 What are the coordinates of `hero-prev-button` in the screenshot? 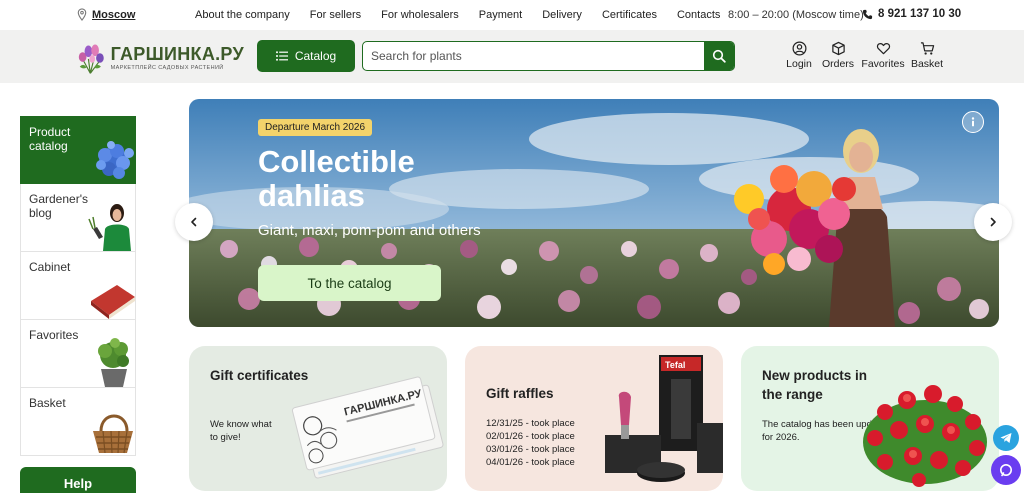 It's located at (194, 222).